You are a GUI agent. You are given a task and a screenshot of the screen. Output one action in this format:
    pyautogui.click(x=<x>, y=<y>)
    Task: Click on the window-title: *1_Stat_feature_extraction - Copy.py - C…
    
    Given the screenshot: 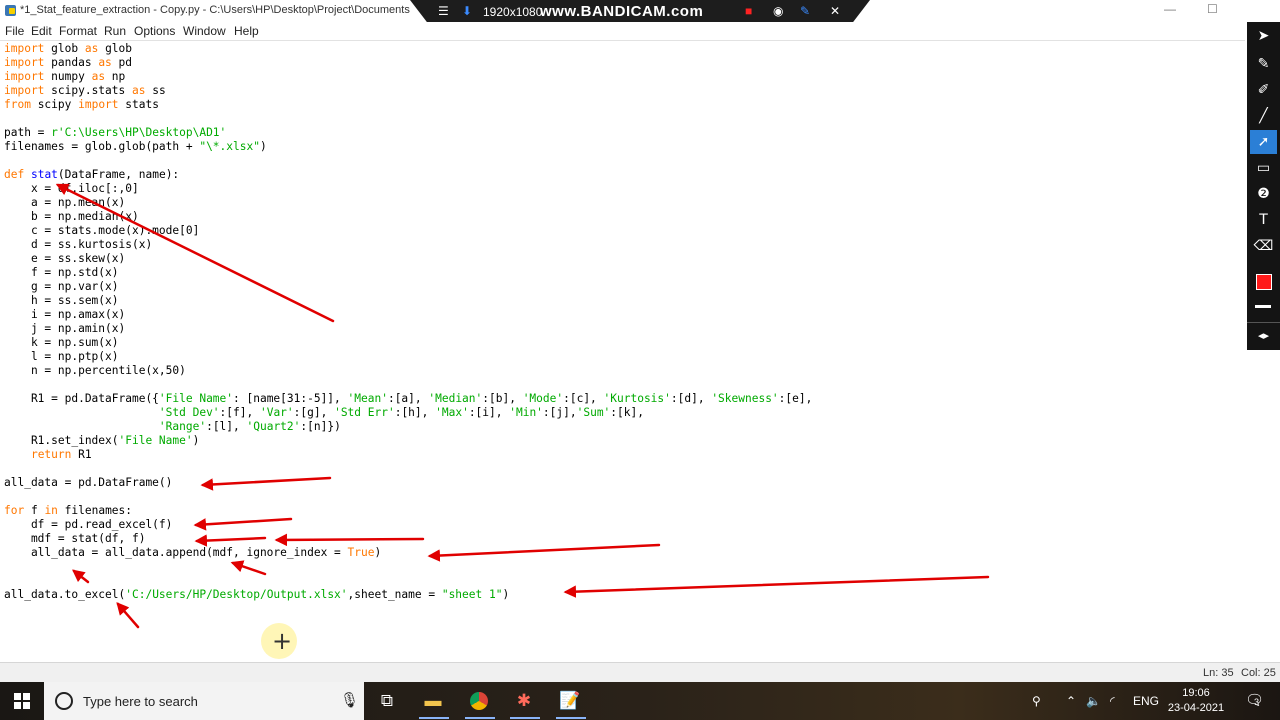 What is the action you would take?
    pyautogui.click(x=215, y=10)
    